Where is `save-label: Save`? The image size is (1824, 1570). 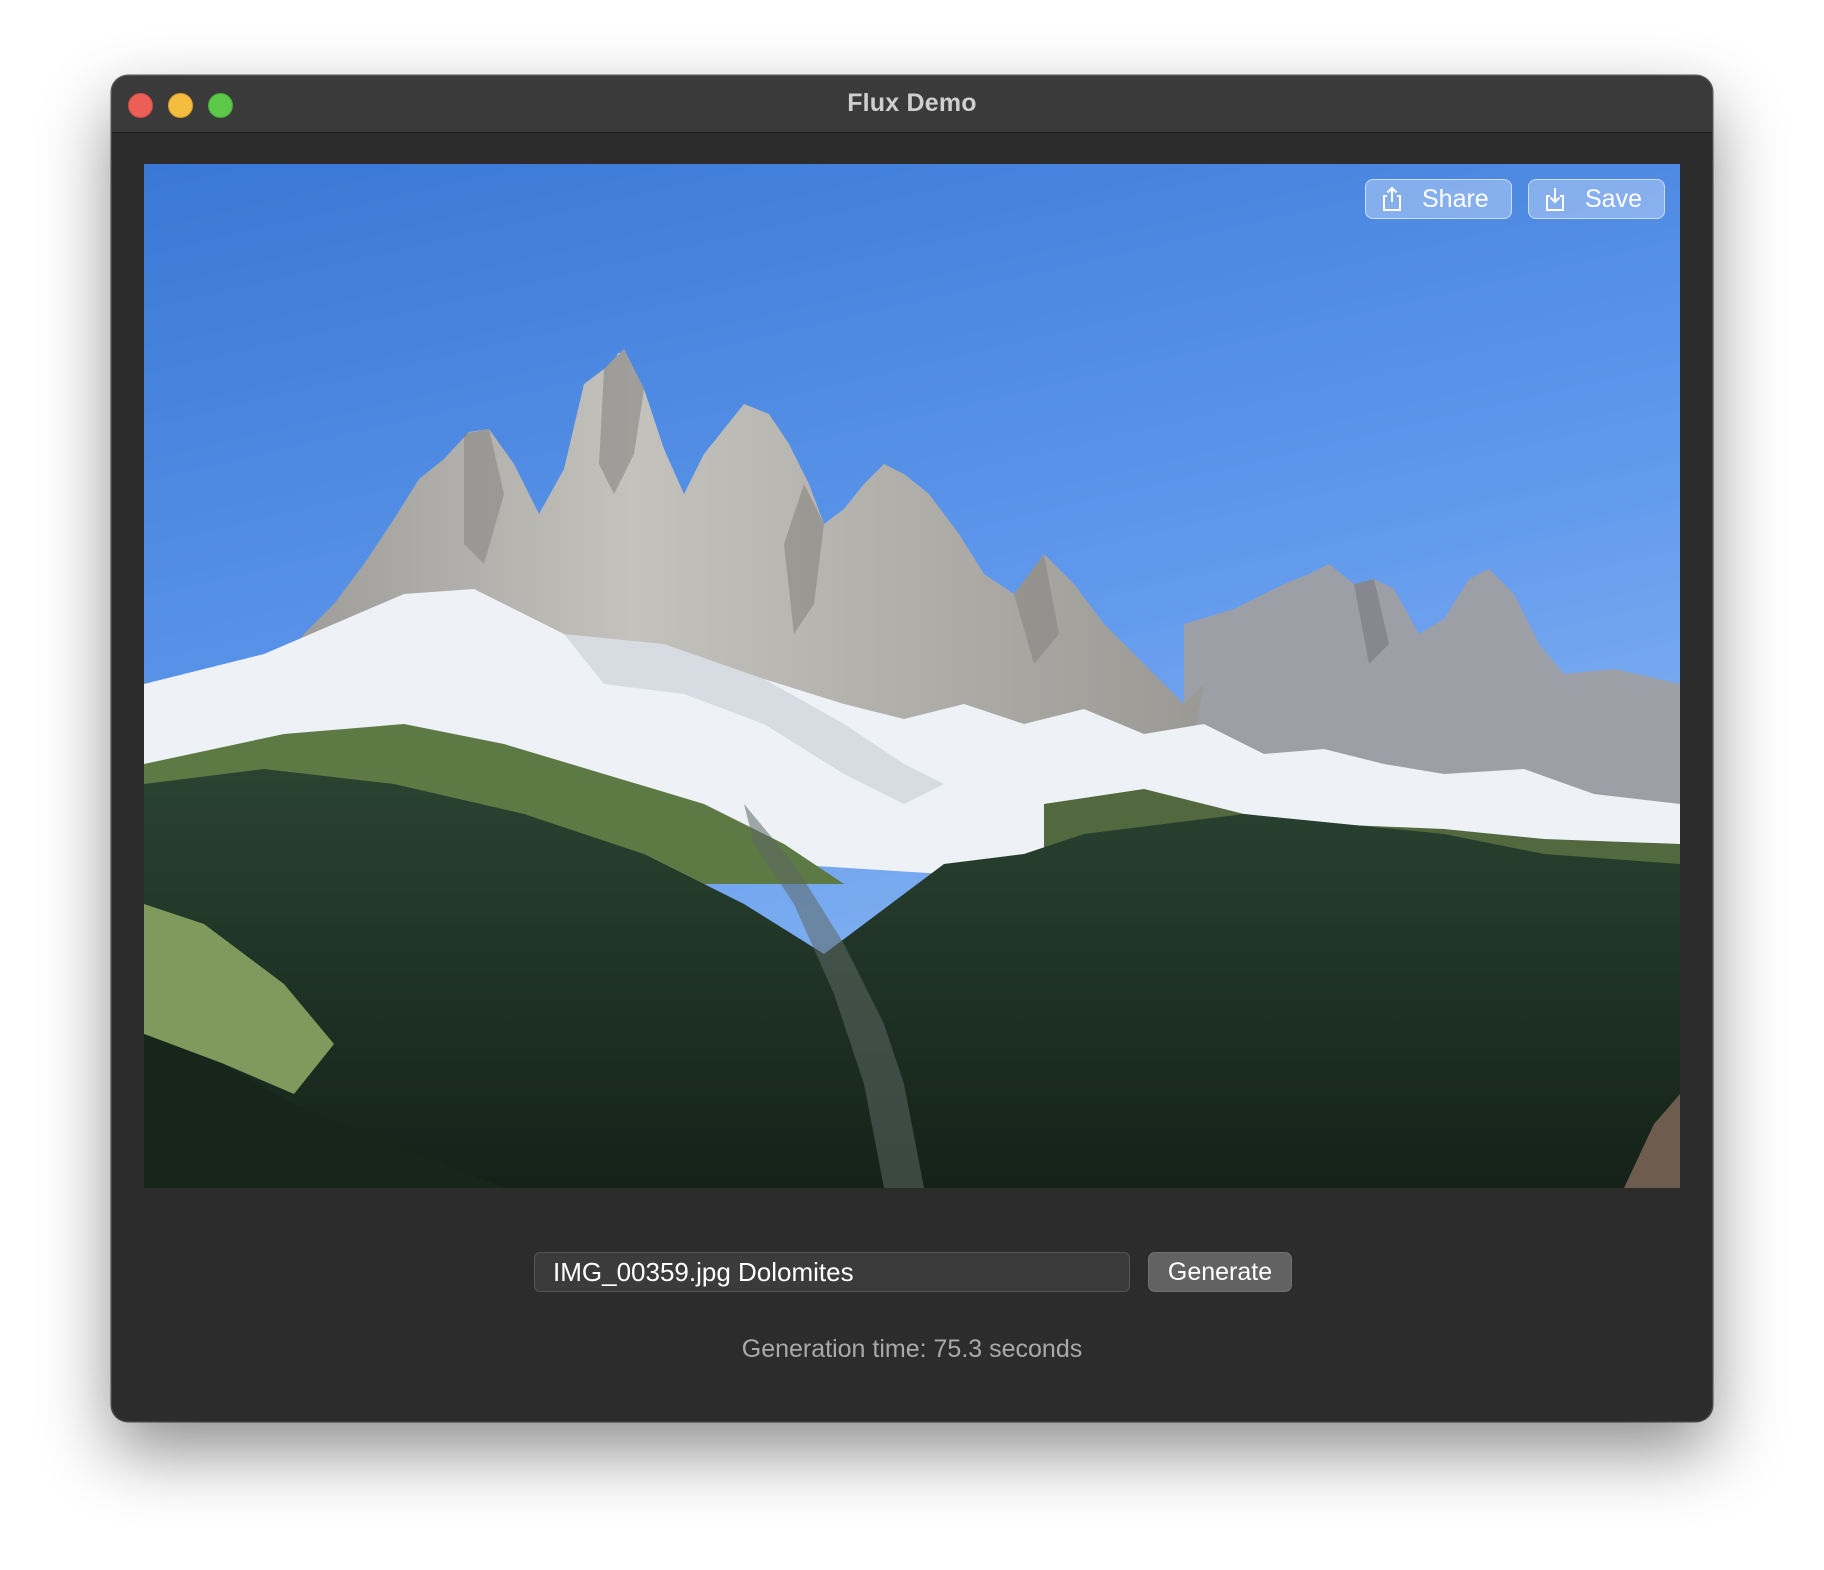
save-label: Save is located at coordinates (1613, 198).